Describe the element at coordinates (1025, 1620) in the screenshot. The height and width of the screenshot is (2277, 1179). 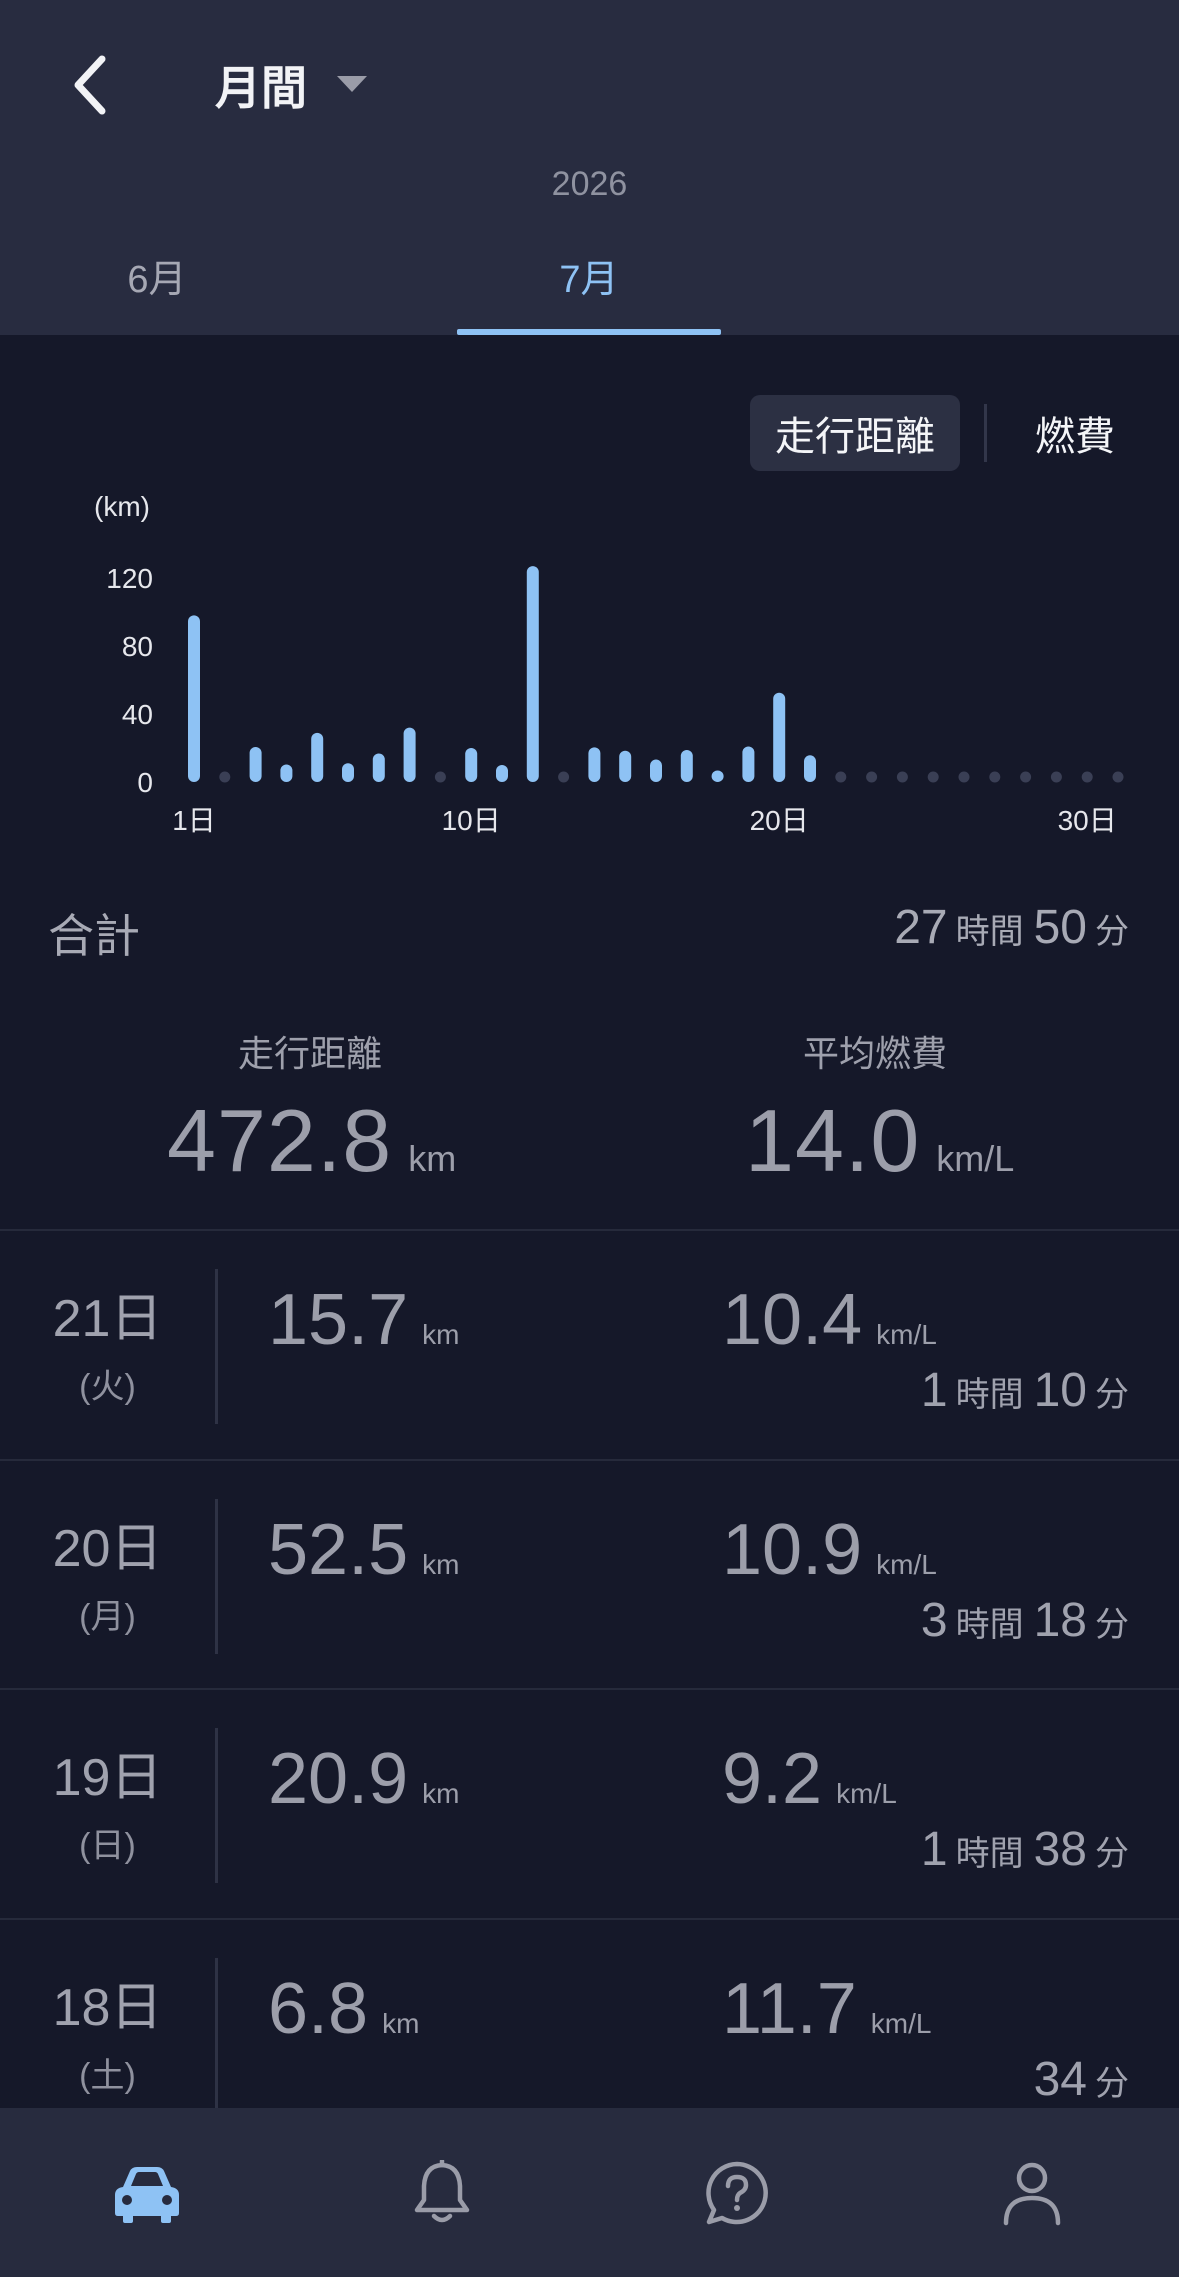
I see `row-drive-time: 3 時間 18 分` at that location.